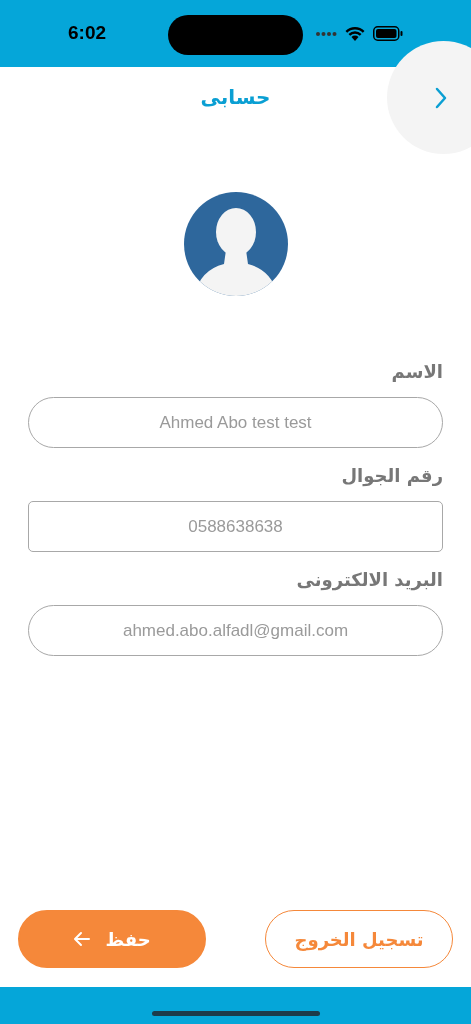 The width and height of the screenshot is (471, 1024). What do you see at coordinates (388, 33) in the screenshot?
I see `battery-icon` at bounding box center [388, 33].